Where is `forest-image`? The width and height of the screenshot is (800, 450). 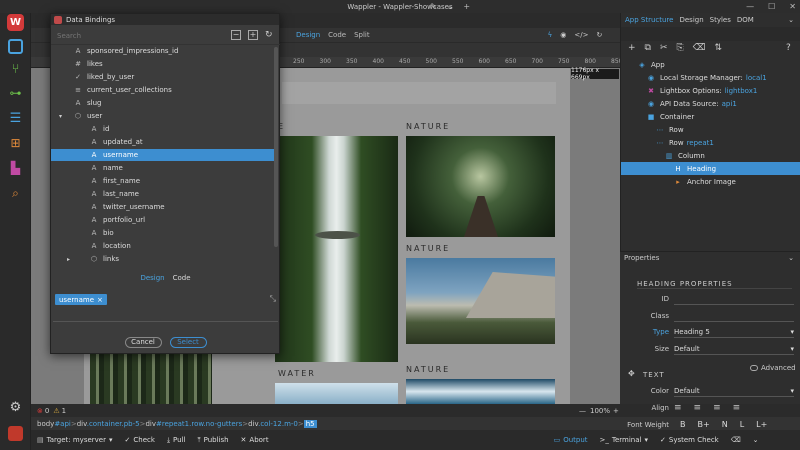 forest-image is located at coordinates (151, 379).